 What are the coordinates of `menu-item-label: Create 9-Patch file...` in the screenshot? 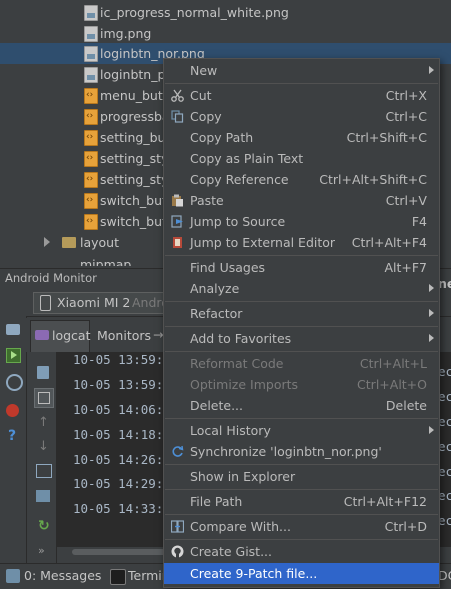 It's located at (254, 573).